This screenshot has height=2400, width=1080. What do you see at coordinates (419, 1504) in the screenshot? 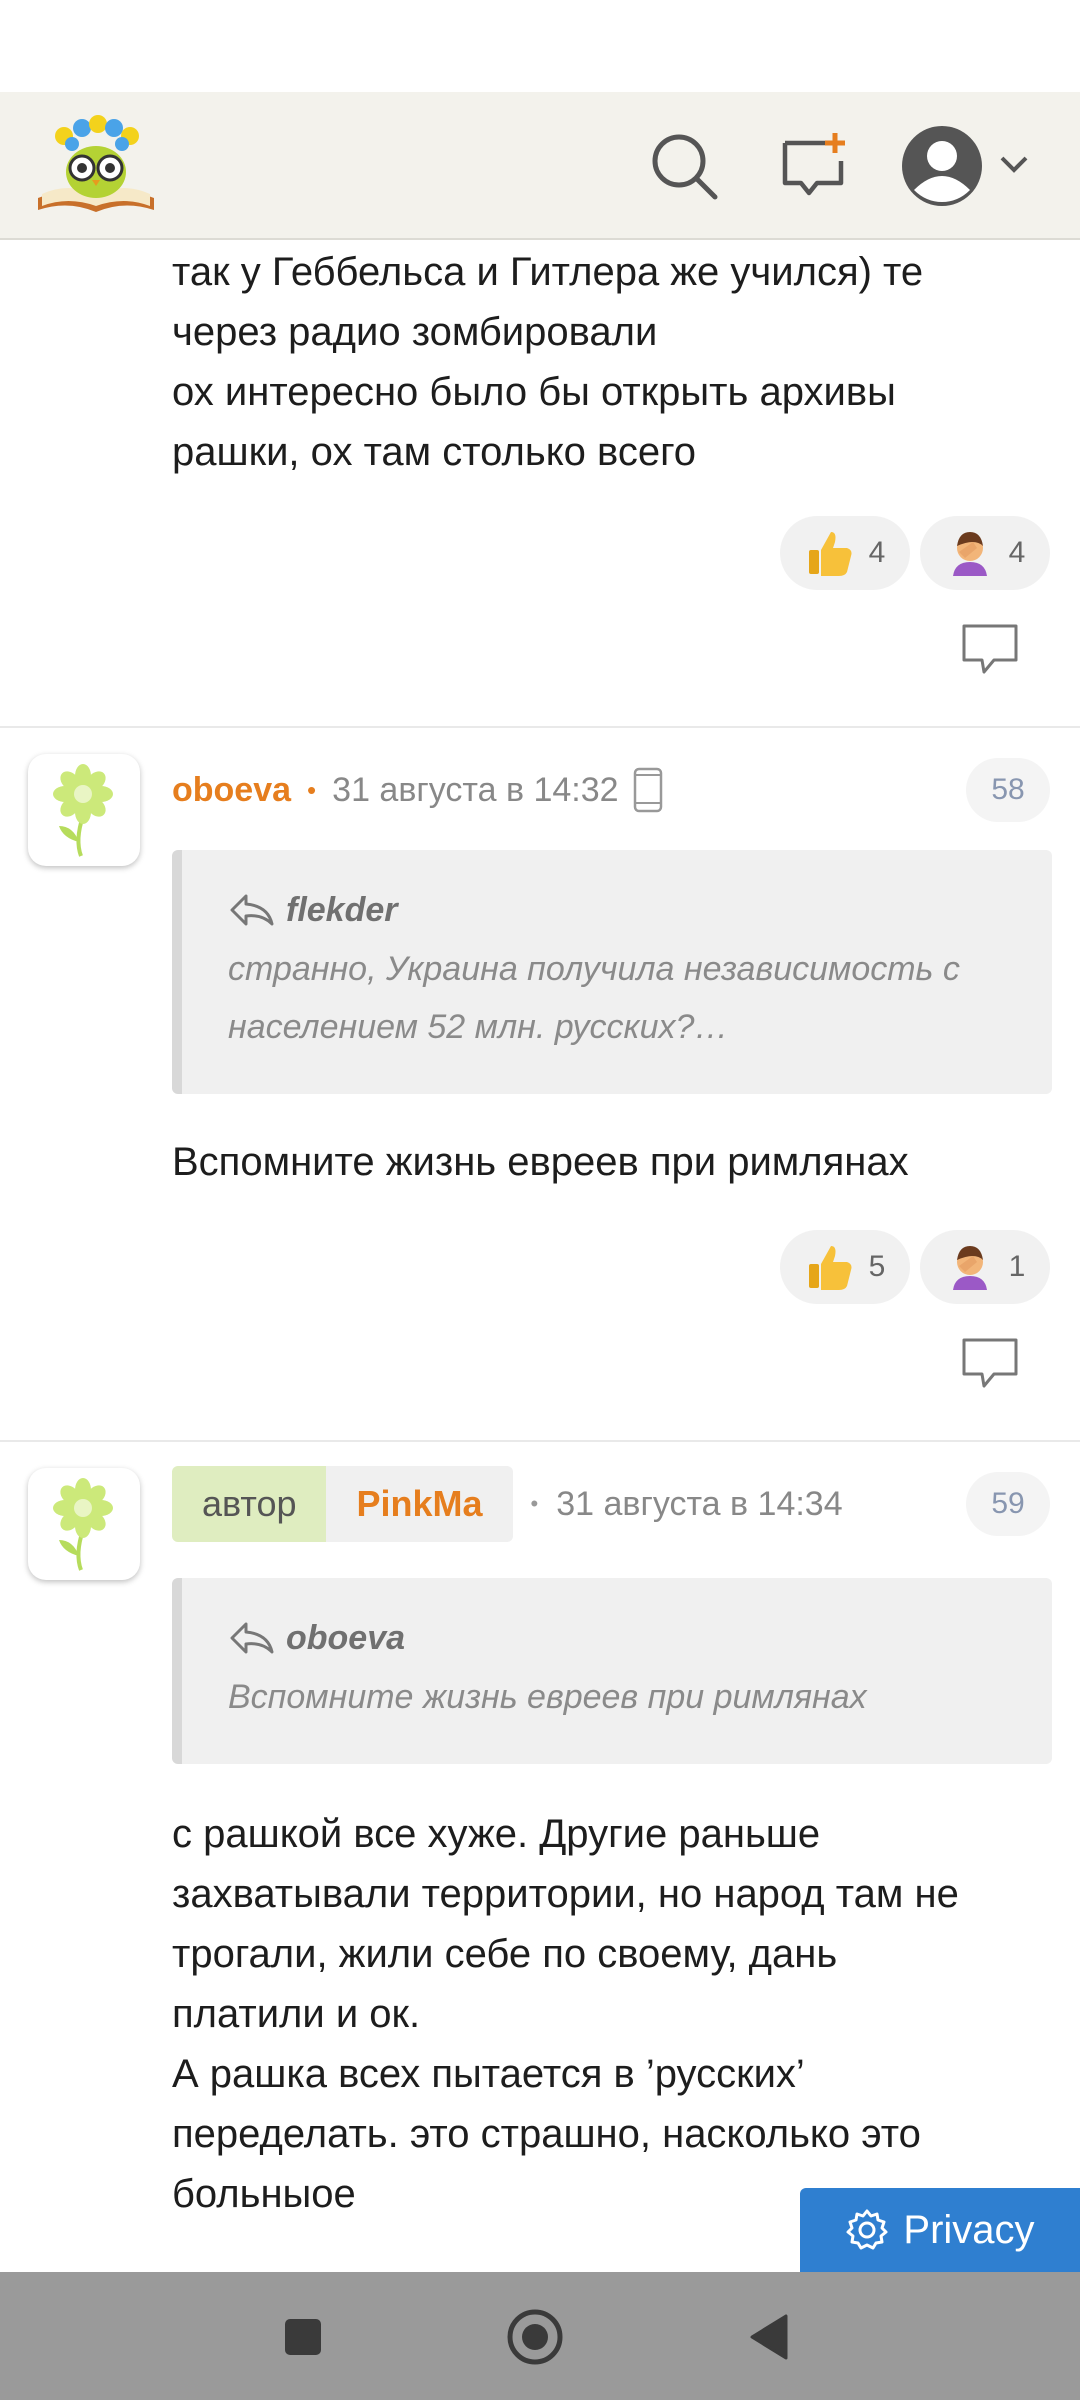
I see `comment-username: PinkMa` at bounding box center [419, 1504].